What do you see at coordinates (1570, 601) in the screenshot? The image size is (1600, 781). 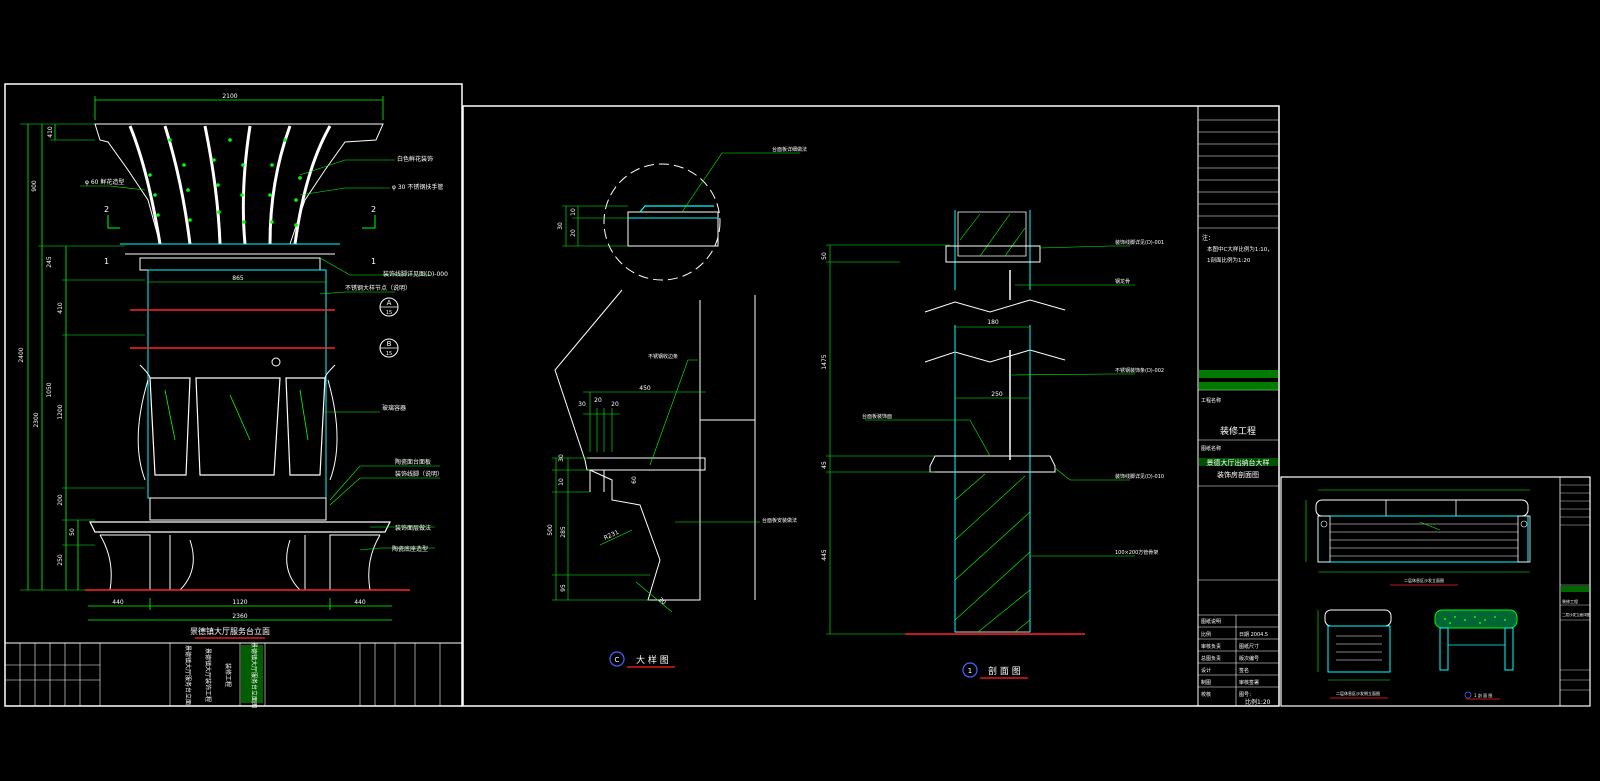 I see `tb3-text-1: 装修工程` at bounding box center [1570, 601].